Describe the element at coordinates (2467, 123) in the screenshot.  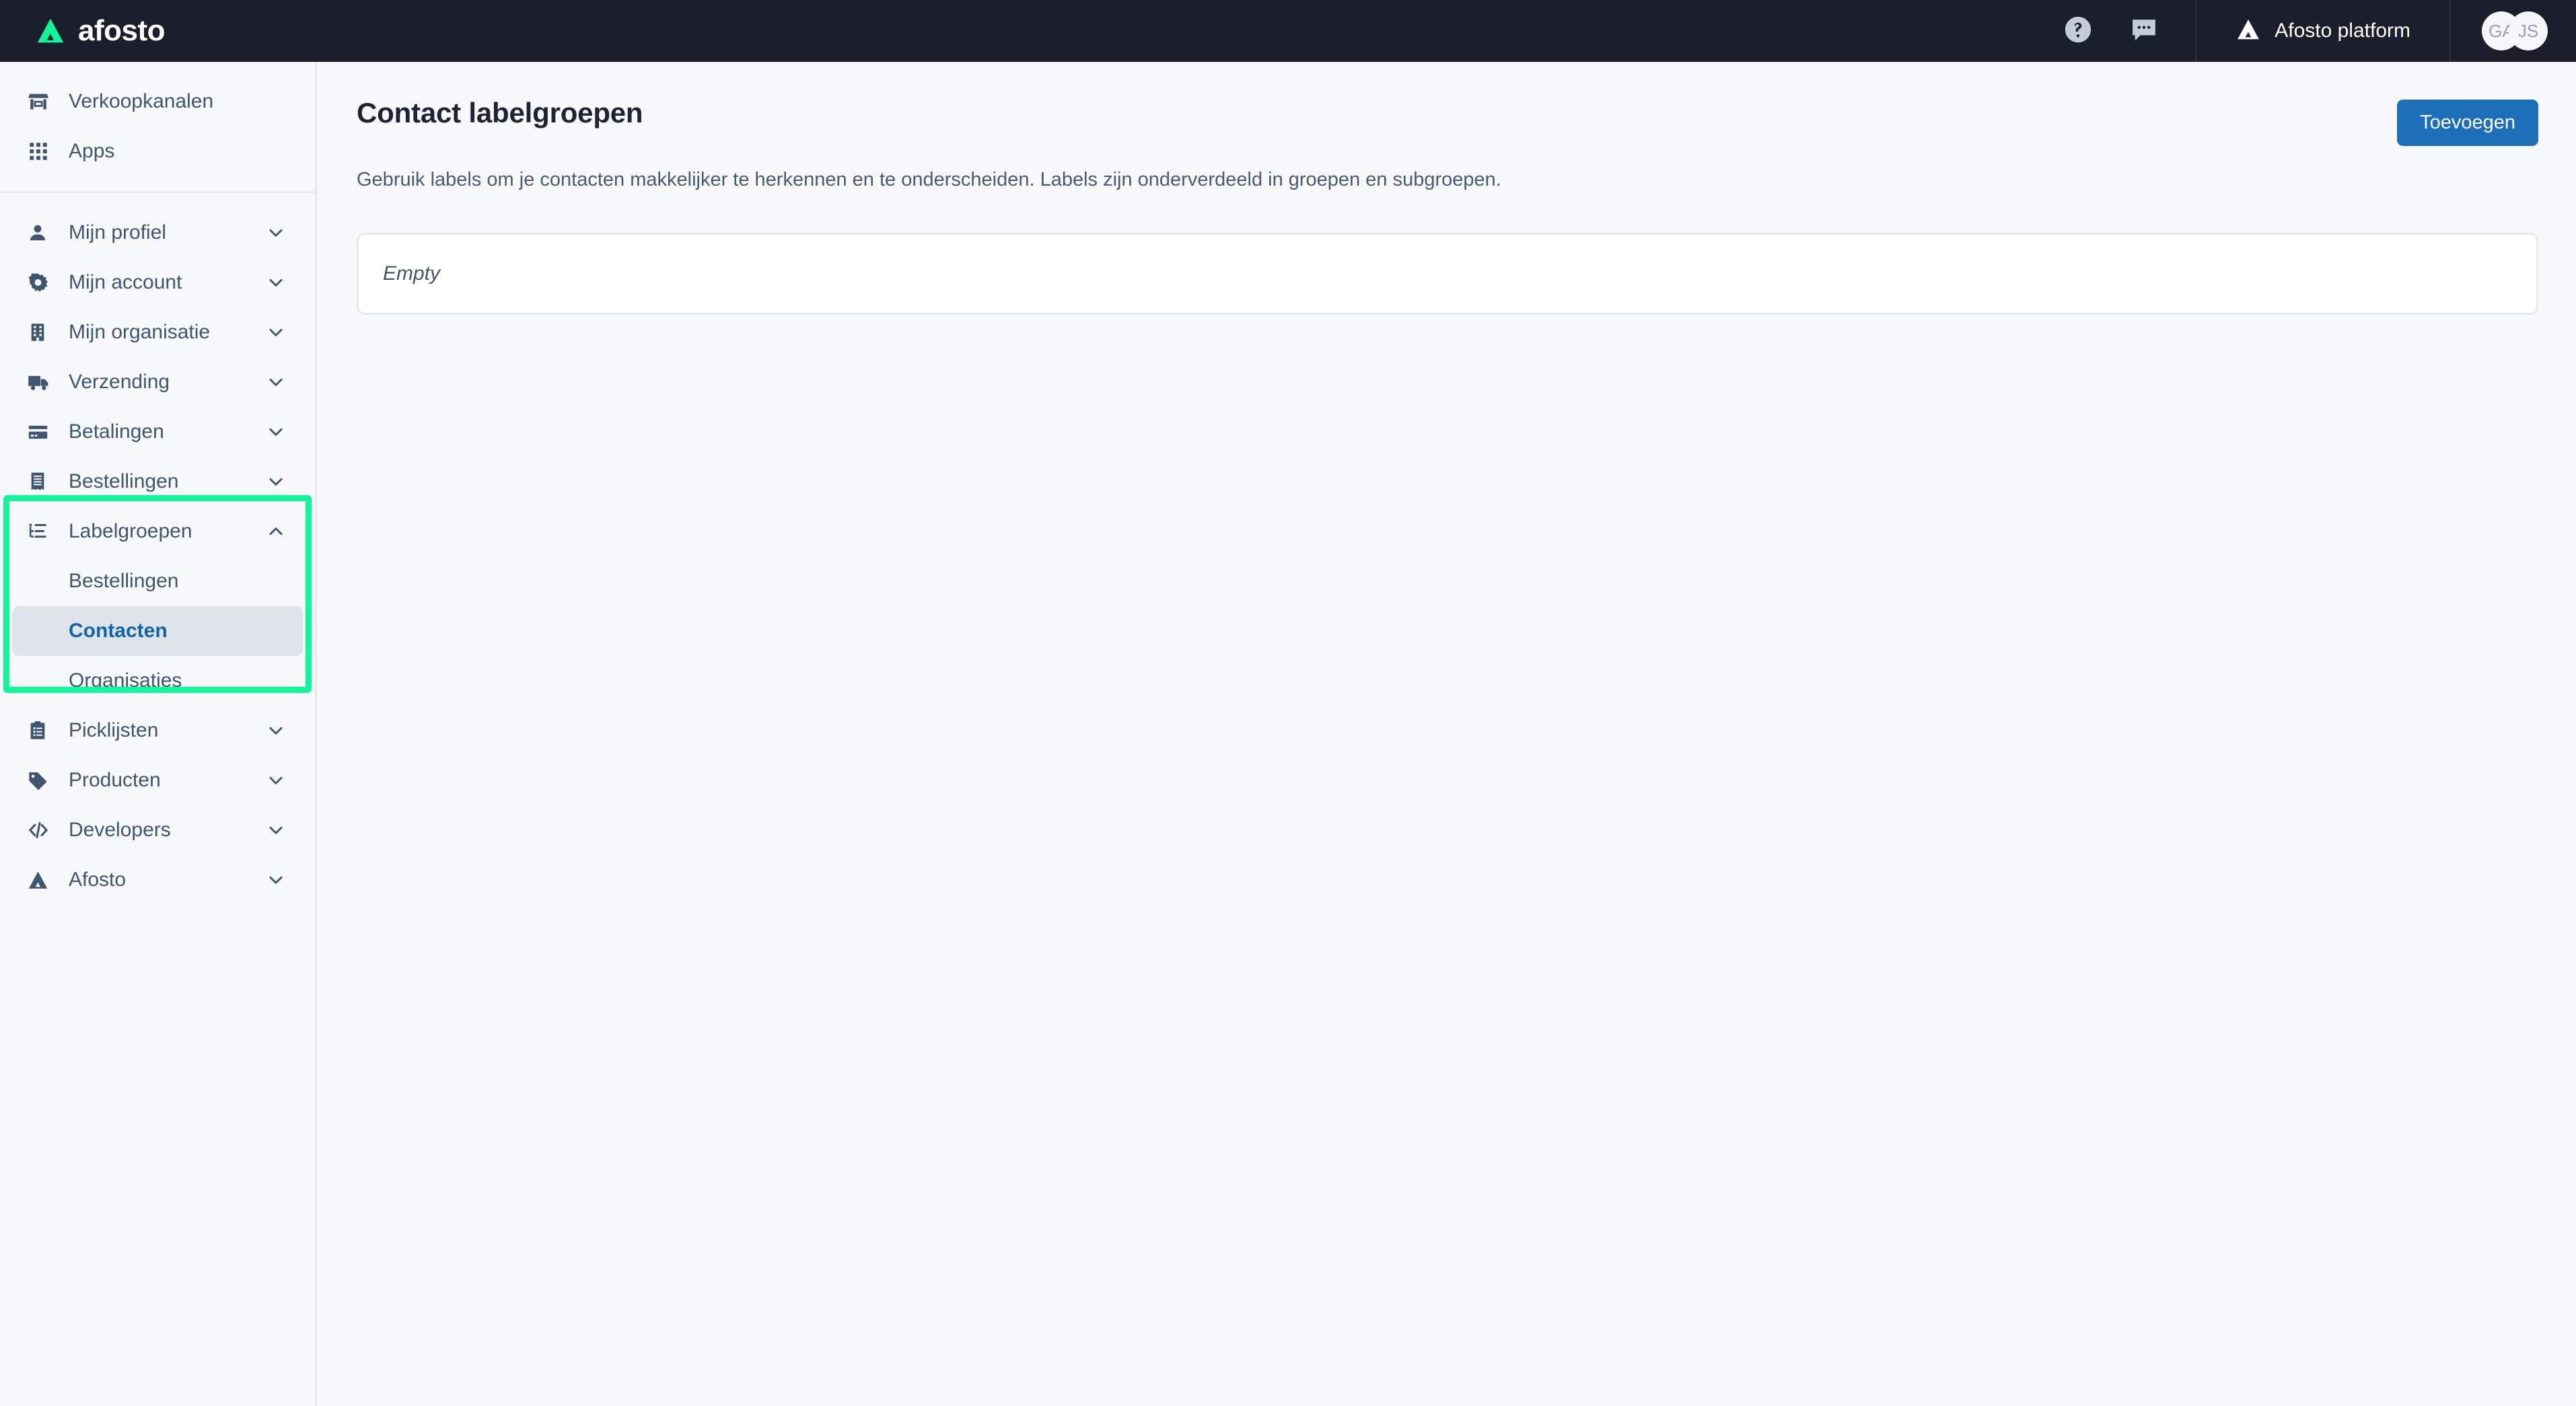
I see `add-button: Toevoegen` at that location.